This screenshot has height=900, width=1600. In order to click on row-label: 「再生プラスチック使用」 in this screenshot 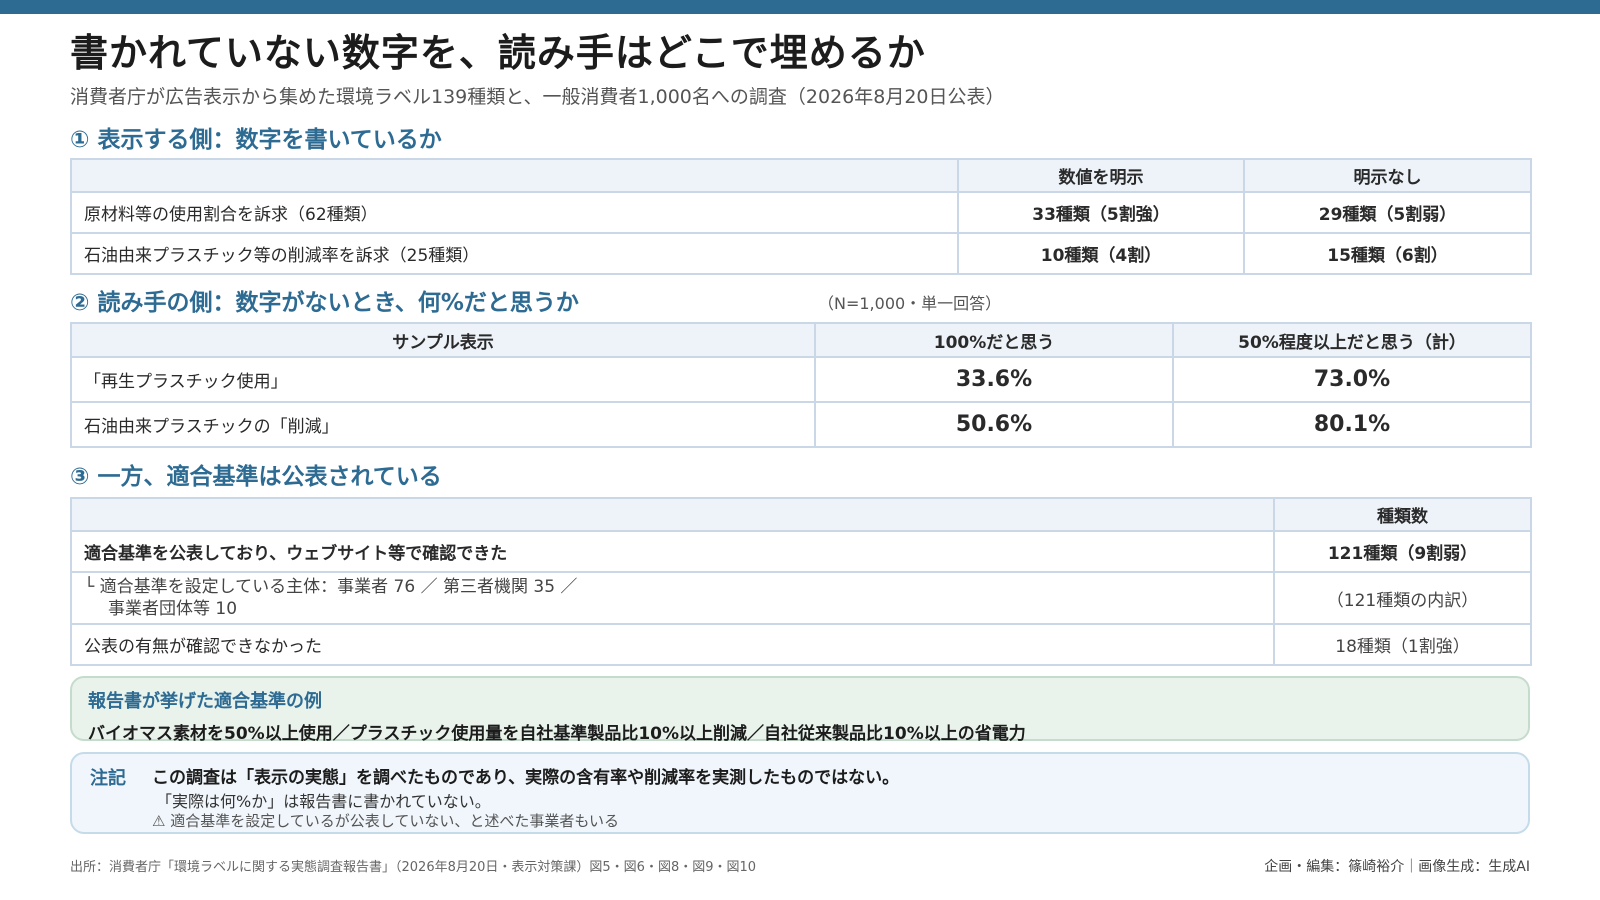, I will do `click(443, 379)`.